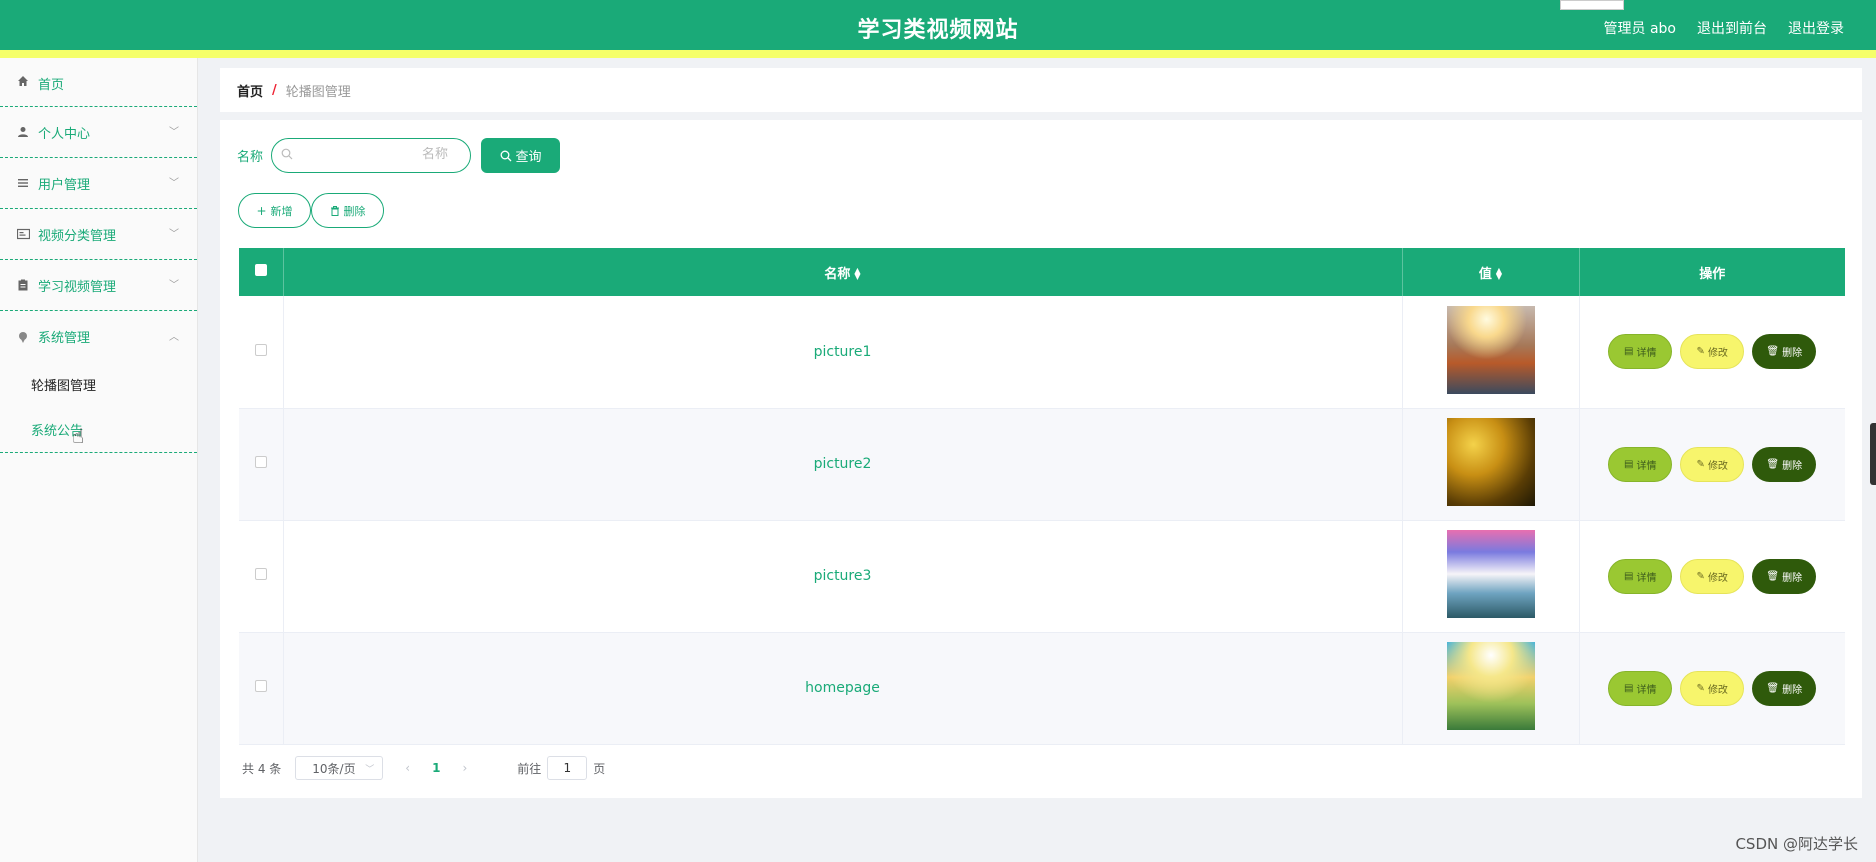 Image resolution: width=1876 pixels, height=862 pixels. Describe the element at coordinates (423, 768) in the screenshot. I see `pagination: 共 4 条 10条/页 ﹀ ‹ 1 › 前往 1 页` at that location.